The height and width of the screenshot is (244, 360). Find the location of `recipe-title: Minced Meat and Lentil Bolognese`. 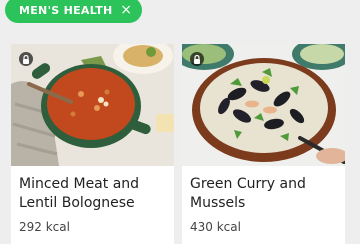

recipe-title: Minced Meat and Lentil Bolognese is located at coordinates (79, 193).